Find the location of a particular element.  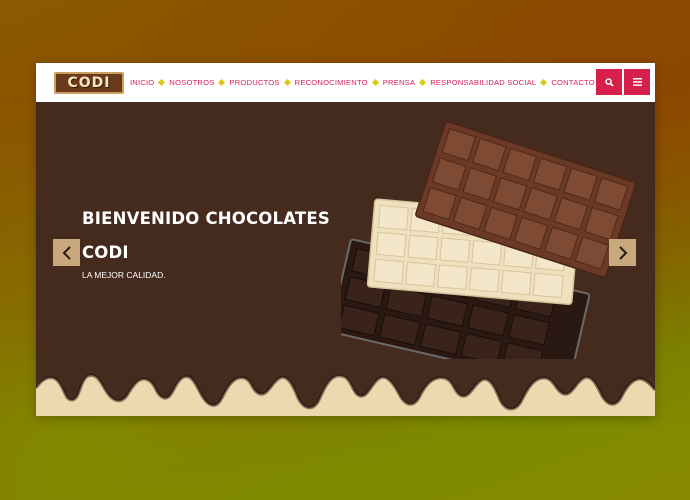

hero-title-line-1: BIENVENIDO CHOCOLATES is located at coordinates (206, 218).